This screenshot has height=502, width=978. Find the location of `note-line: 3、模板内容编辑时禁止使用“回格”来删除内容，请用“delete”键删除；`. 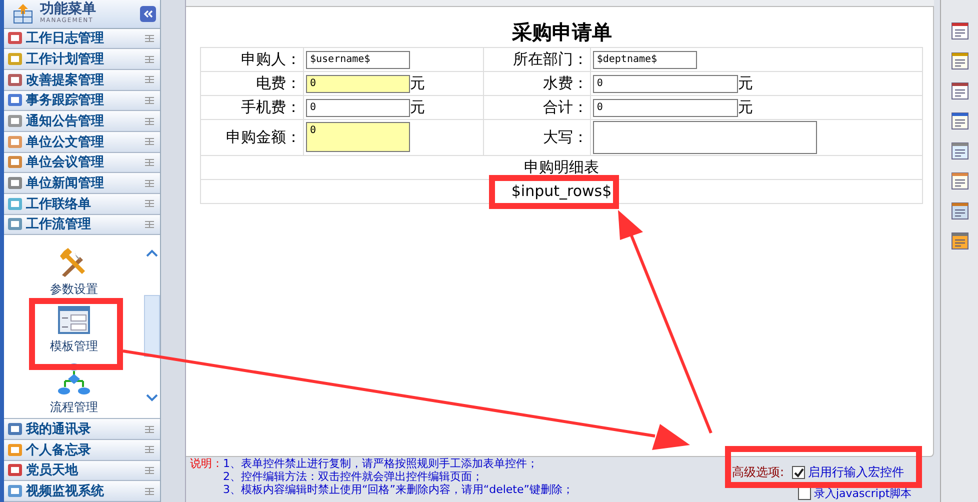

note-line: 3、模板内容编辑时禁止使用“回格”来删除内容，请用“delete”键删除； is located at coordinates (398, 489).